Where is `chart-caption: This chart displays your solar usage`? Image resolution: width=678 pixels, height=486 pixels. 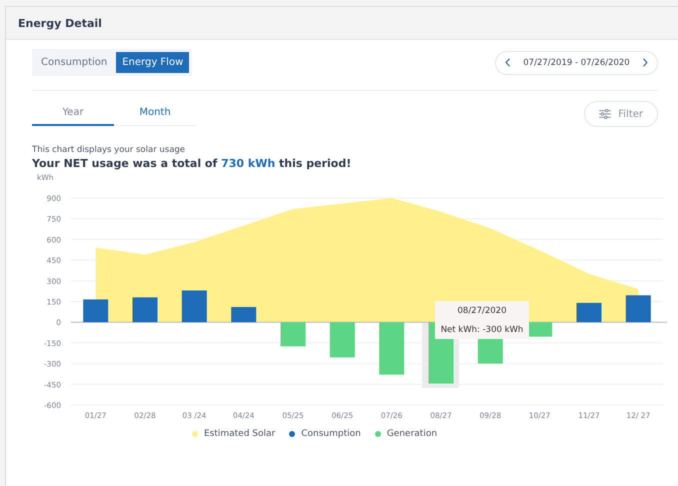 chart-caption: This chart displays your solar usage is located at coordinates (109, 150).